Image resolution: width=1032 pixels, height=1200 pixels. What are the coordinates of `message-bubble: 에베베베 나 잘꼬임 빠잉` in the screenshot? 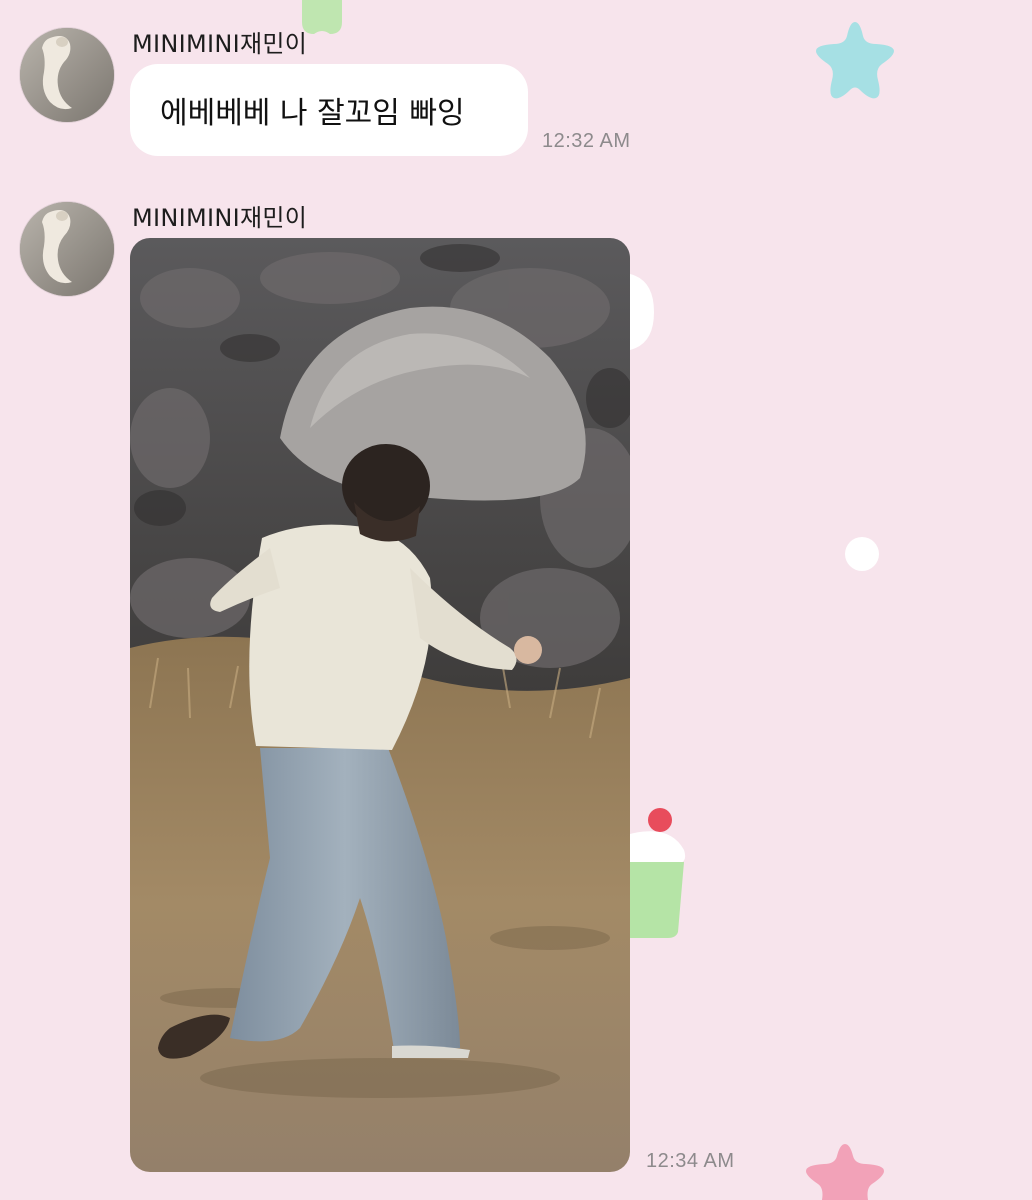 It's located at (329, 110).